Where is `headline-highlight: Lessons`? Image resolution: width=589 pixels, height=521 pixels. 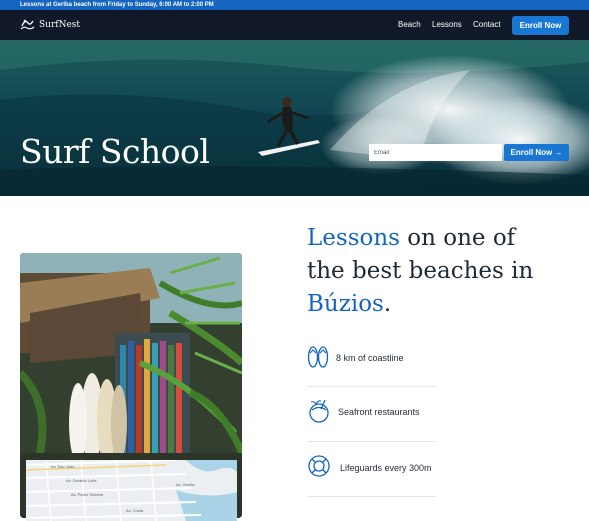
headline-highlight: Lessons is located at coordinates (353, 238).